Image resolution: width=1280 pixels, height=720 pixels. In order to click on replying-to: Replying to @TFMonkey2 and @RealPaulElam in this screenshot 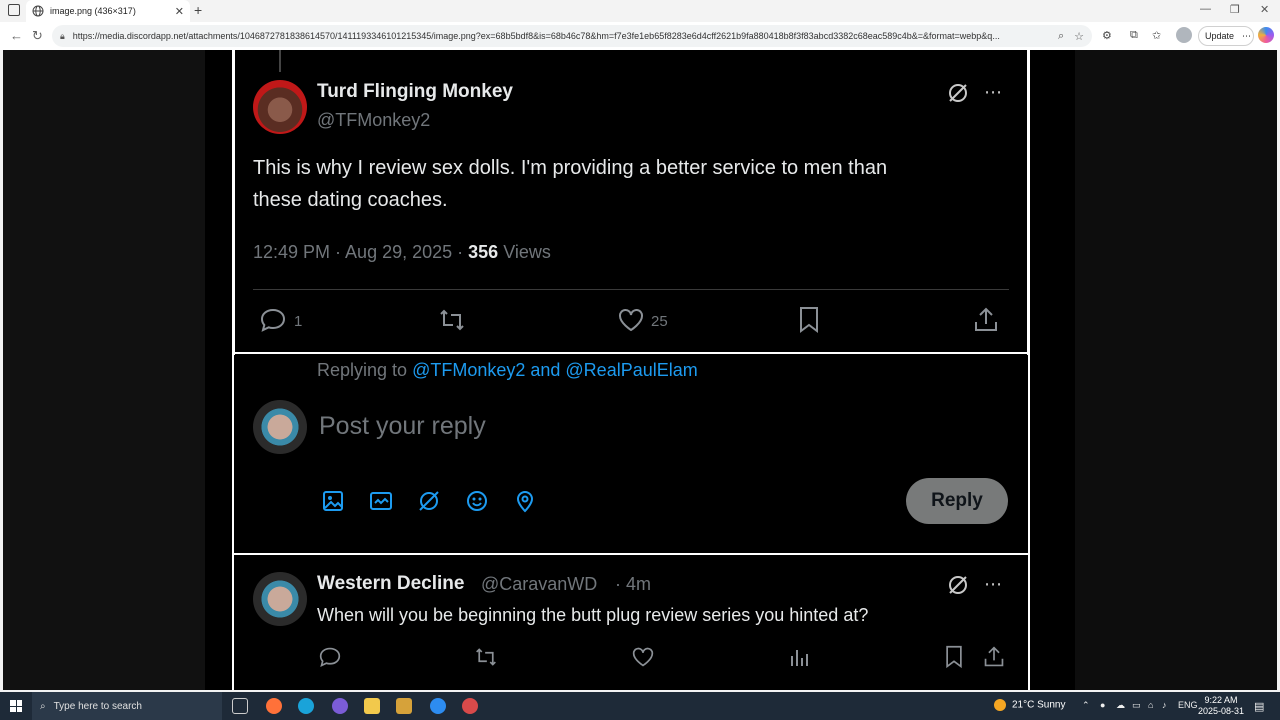, I will do `click(507, 370)`.